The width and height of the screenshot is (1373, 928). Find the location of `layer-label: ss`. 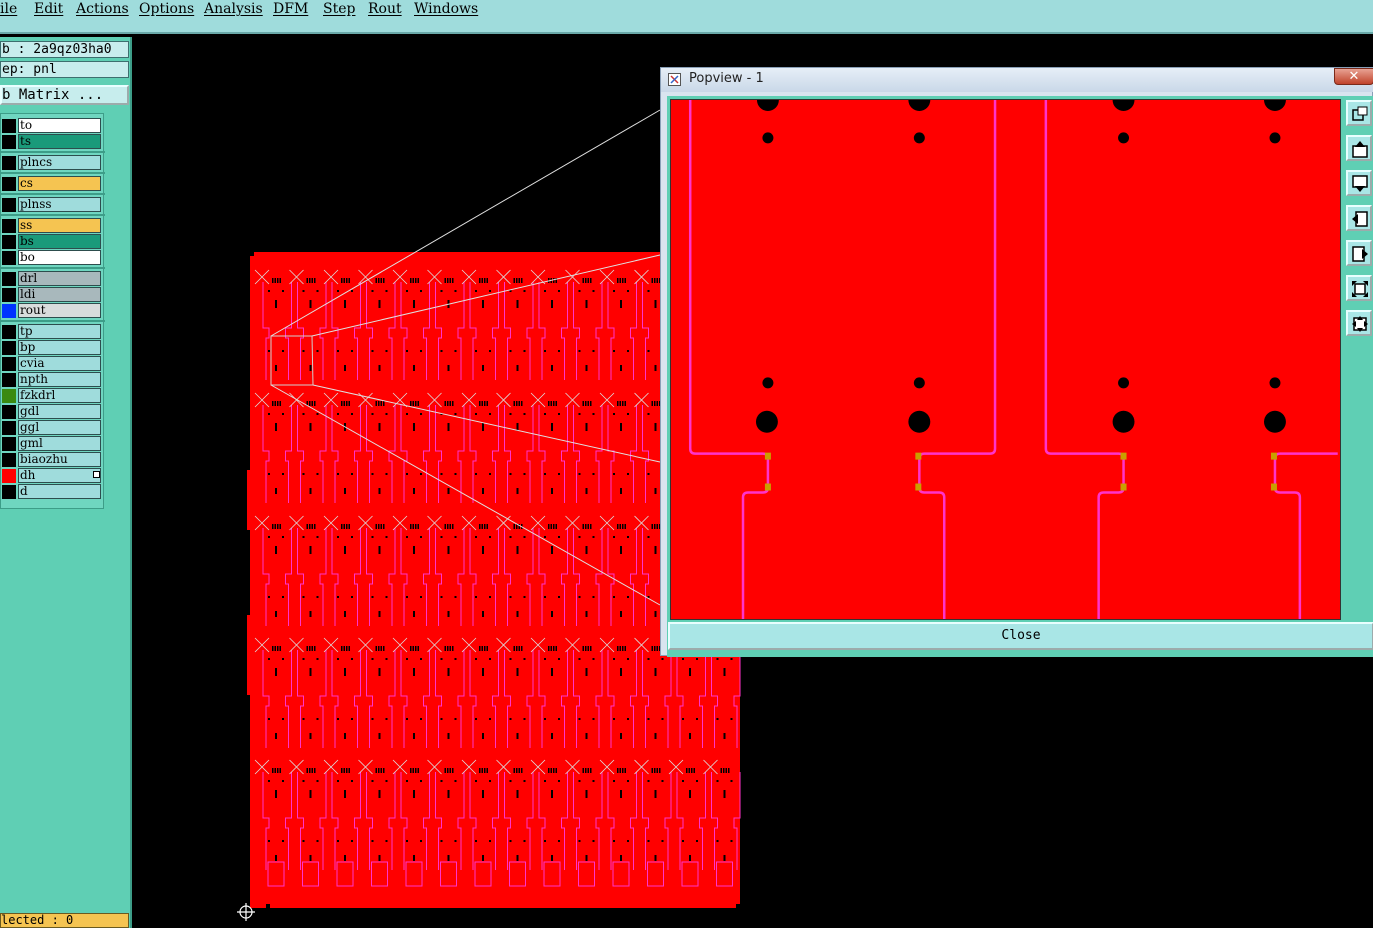

layer-label: ss is located at coordinates (59, 225).